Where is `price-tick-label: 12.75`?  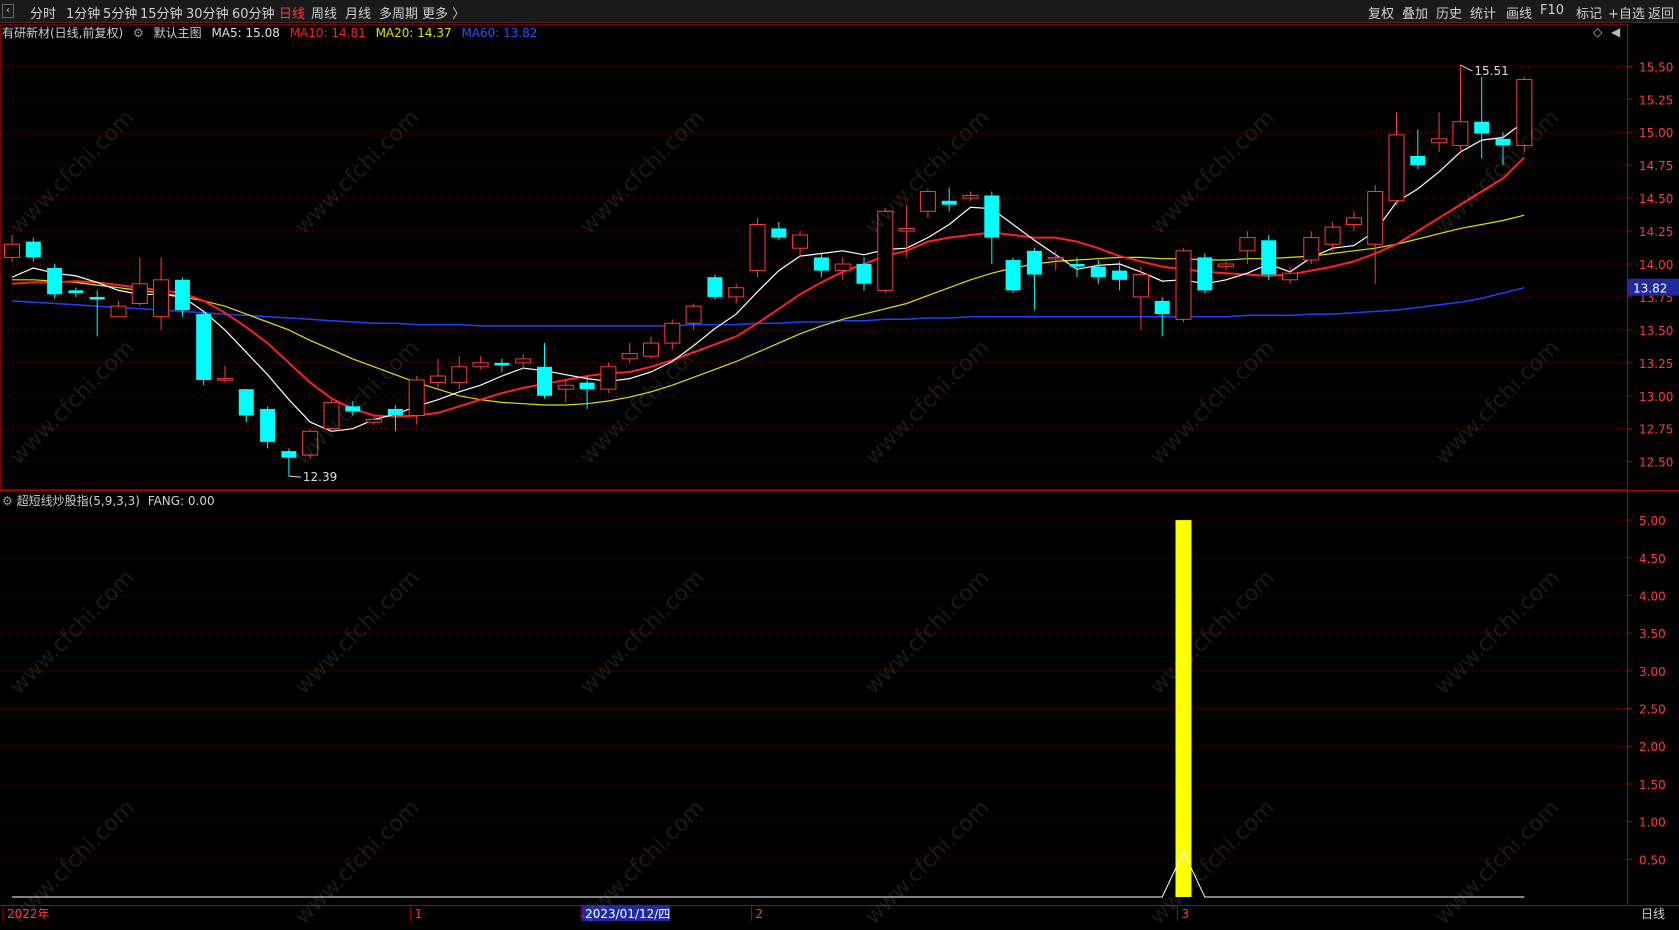
price-tick-label: 12.75 is located at coordinates (1656, 430).